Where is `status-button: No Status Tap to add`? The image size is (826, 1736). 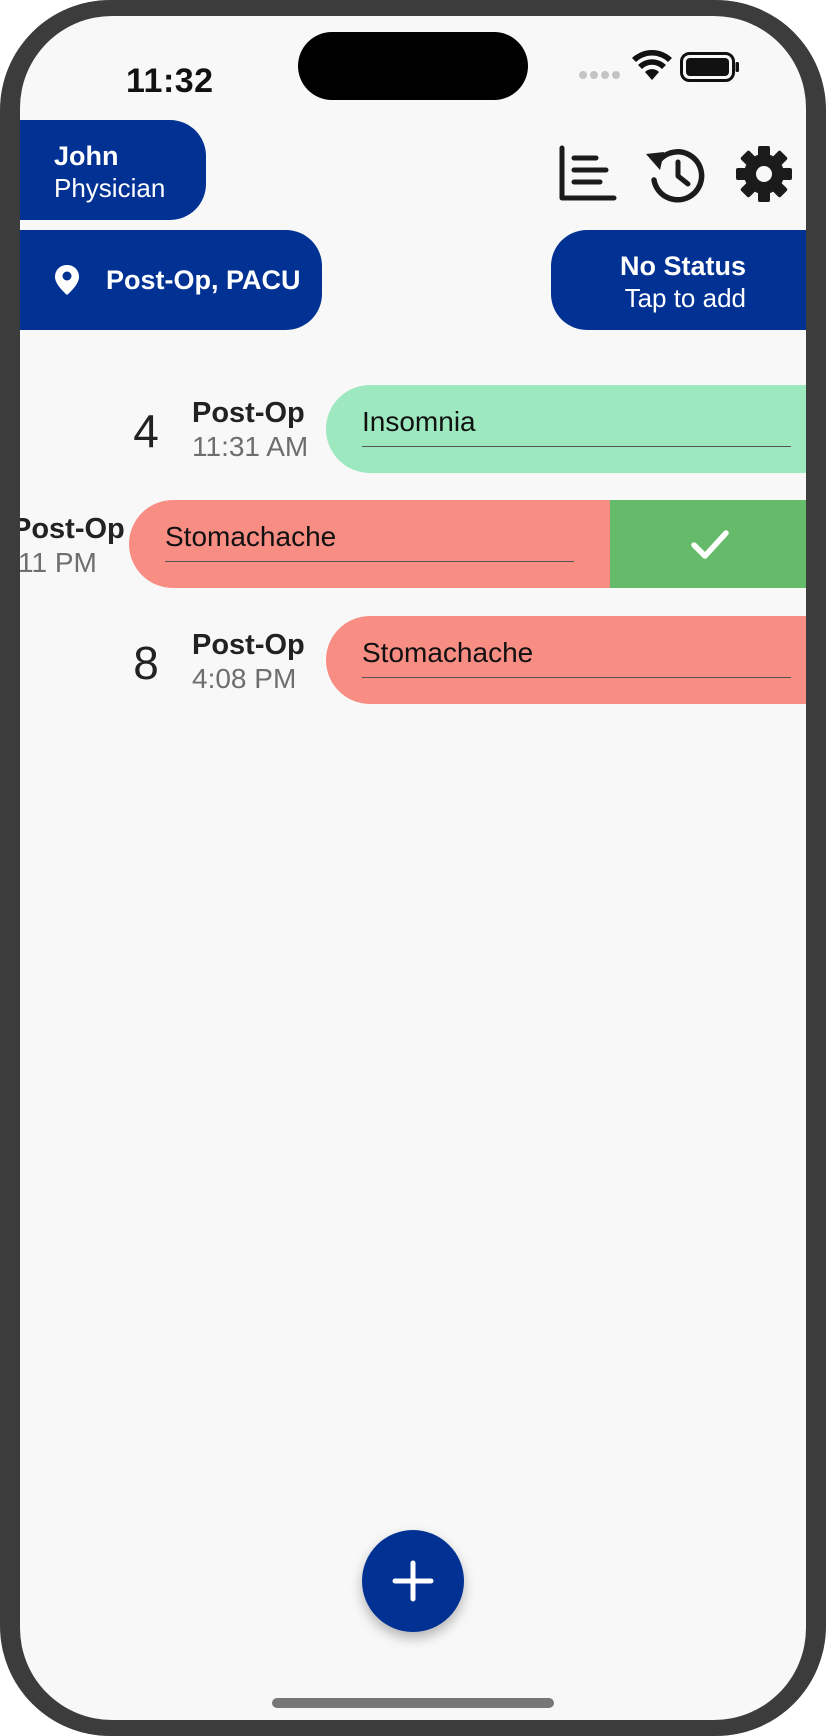
status-button: No Status Tap to add is located at coordinates (678, 280).